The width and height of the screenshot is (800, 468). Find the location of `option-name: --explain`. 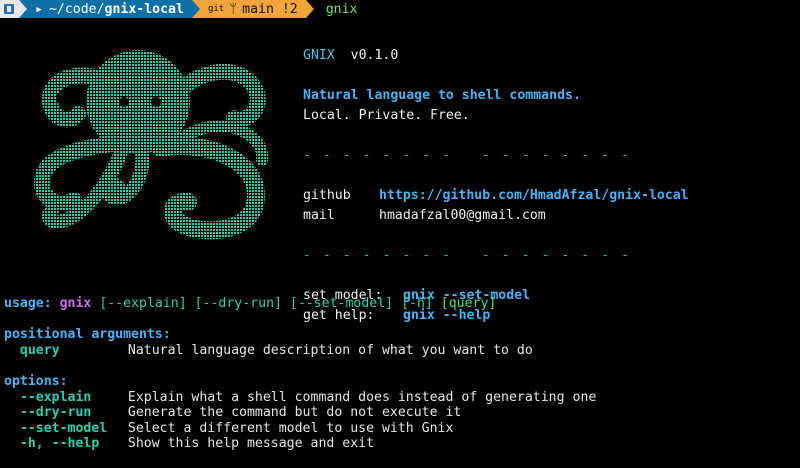

option-name: --explain is located at coordinates (55, 397).